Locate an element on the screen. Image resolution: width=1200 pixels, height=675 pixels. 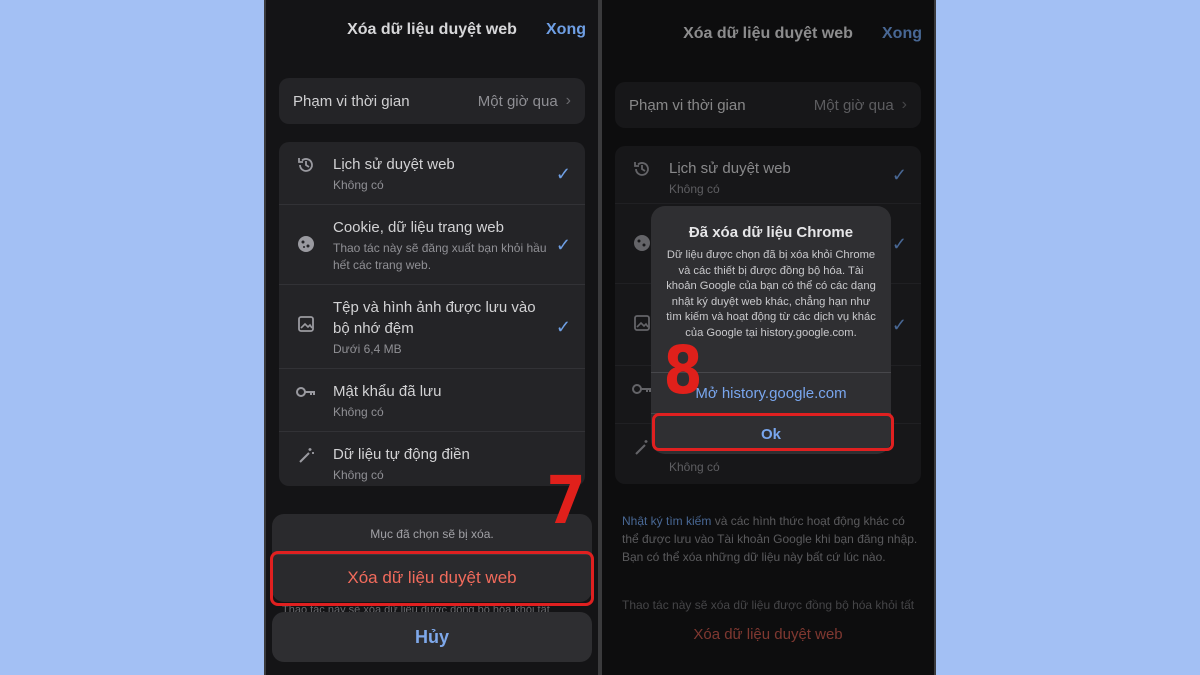
page-title: Xóa dữ liệu duyệt web is located at coordinates (432, 29).